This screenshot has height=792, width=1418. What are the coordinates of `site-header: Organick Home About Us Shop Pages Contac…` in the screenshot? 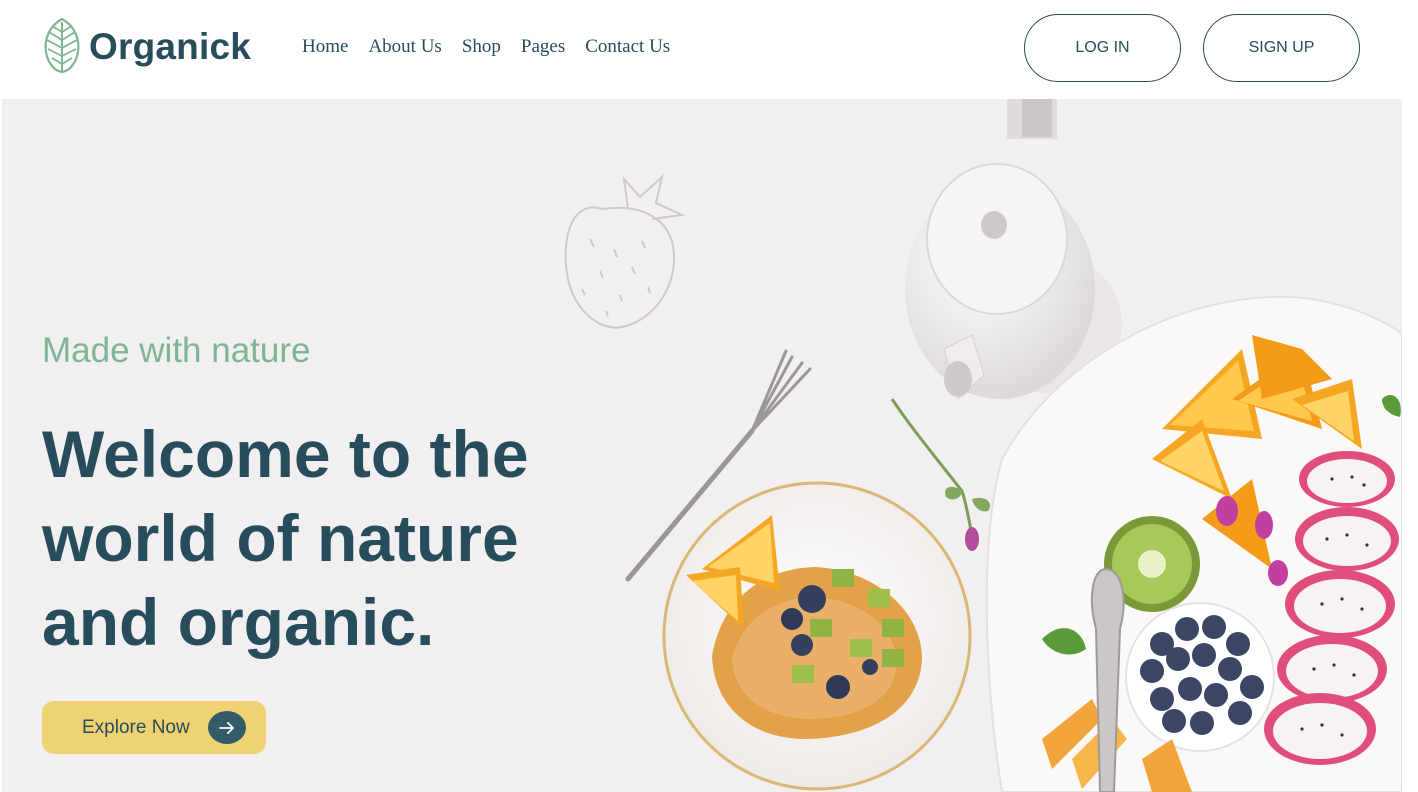 It's located at (702, 49).